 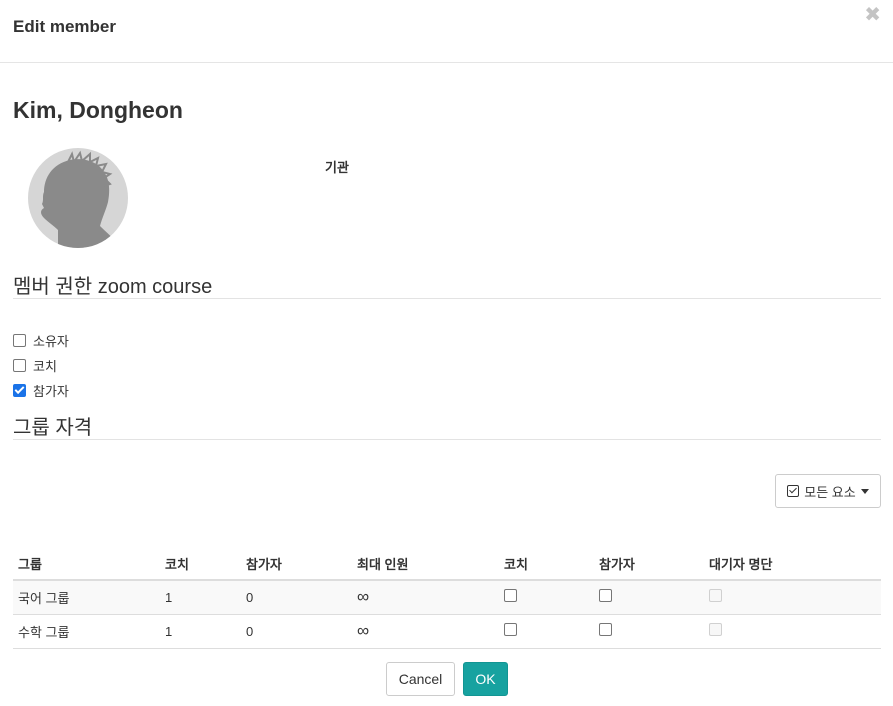 What do you see at coordinates (53, 428) in the screenshot?
I see `groups-section-title: 그룹 자격` at bounding box center [53, 428].